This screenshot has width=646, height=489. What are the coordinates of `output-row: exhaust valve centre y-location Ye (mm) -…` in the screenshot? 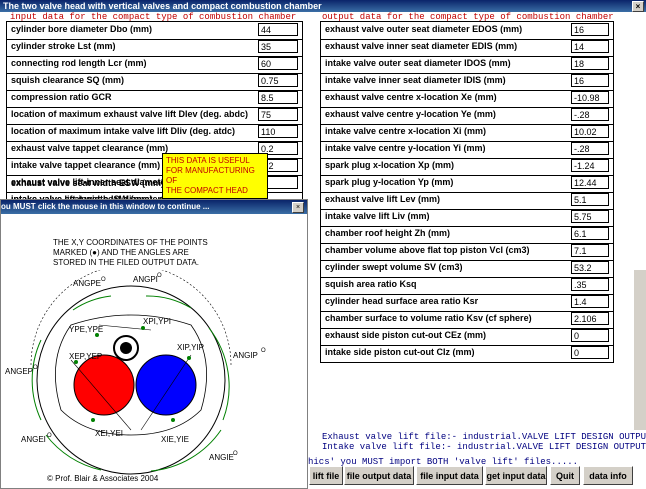 It's located at (467, 116).